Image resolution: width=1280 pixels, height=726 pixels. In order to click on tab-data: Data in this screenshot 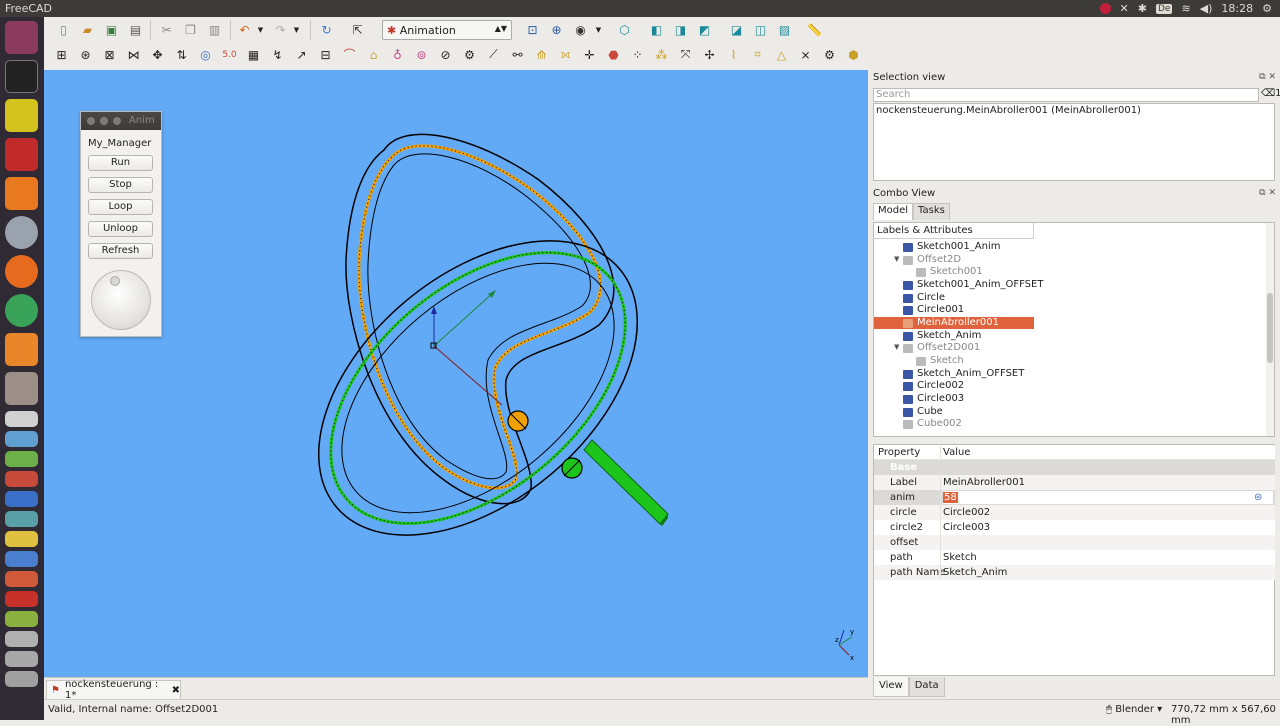, I will do `click(926, 687)`.